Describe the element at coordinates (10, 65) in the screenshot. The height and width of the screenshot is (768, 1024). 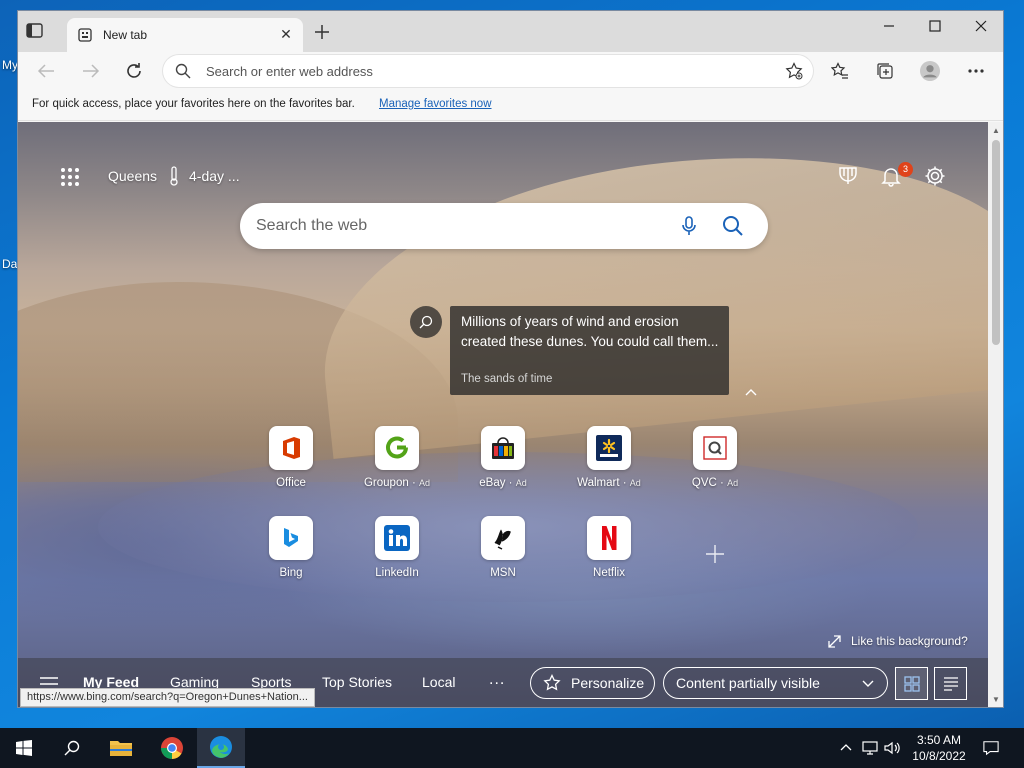
I see `desktop-icon-label: My` at that location.